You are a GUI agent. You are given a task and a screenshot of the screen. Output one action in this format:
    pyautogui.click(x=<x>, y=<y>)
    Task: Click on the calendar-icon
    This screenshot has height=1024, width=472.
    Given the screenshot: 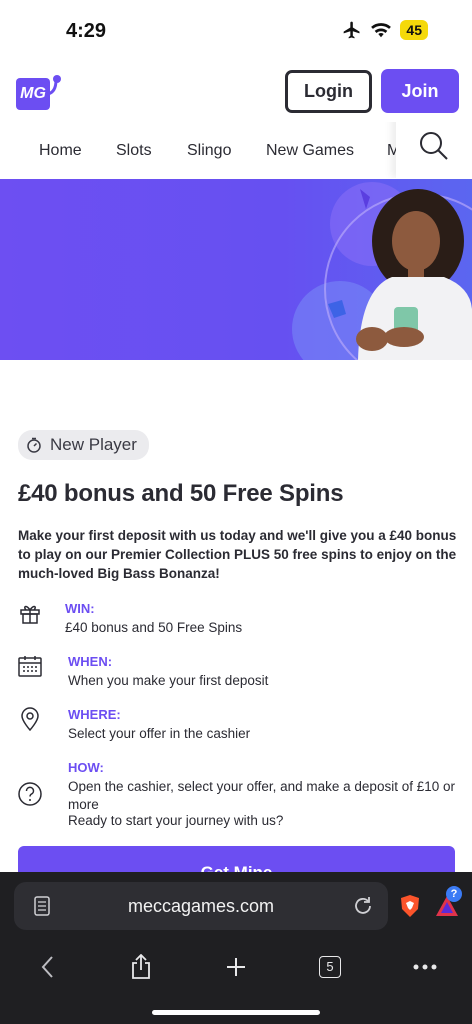 What is the action you would take?
    pyautogui.click(x=30, y=666)
    